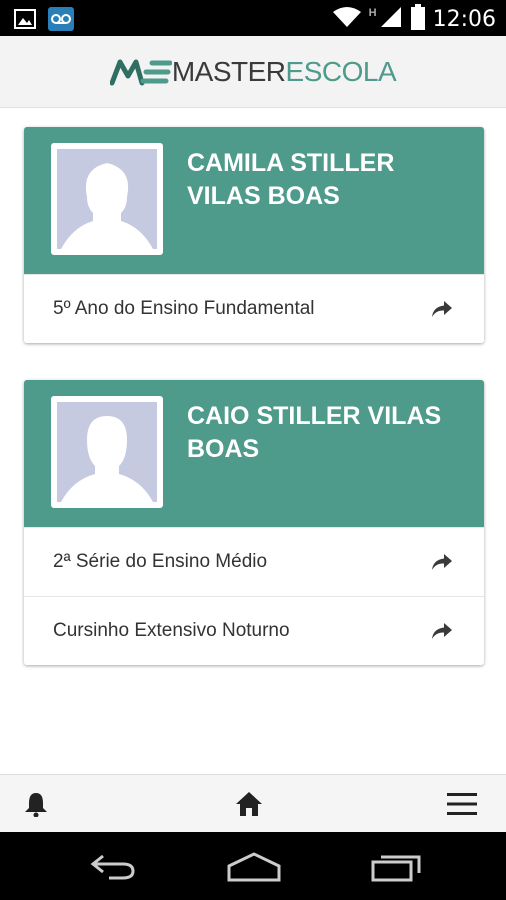  What do you see at coordinates (254, 869) in the screenshot?
I see `home-button-icon` at bounding box center [254, 869].